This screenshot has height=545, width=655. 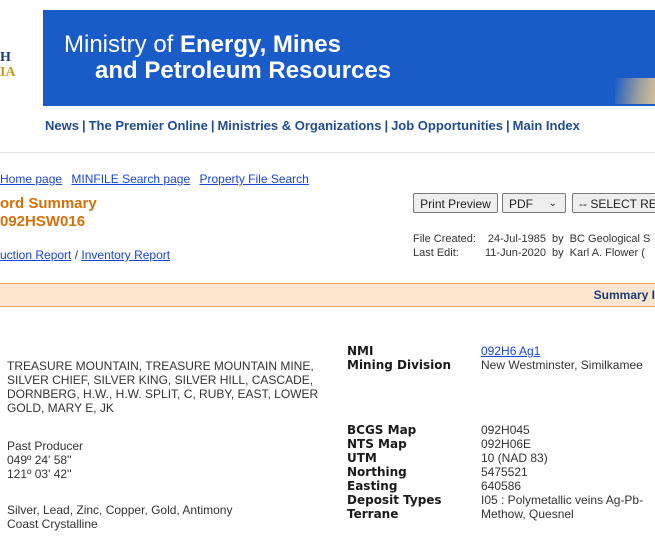 I want to click on link-production-report: uction Report, so click(x=35, y=255).